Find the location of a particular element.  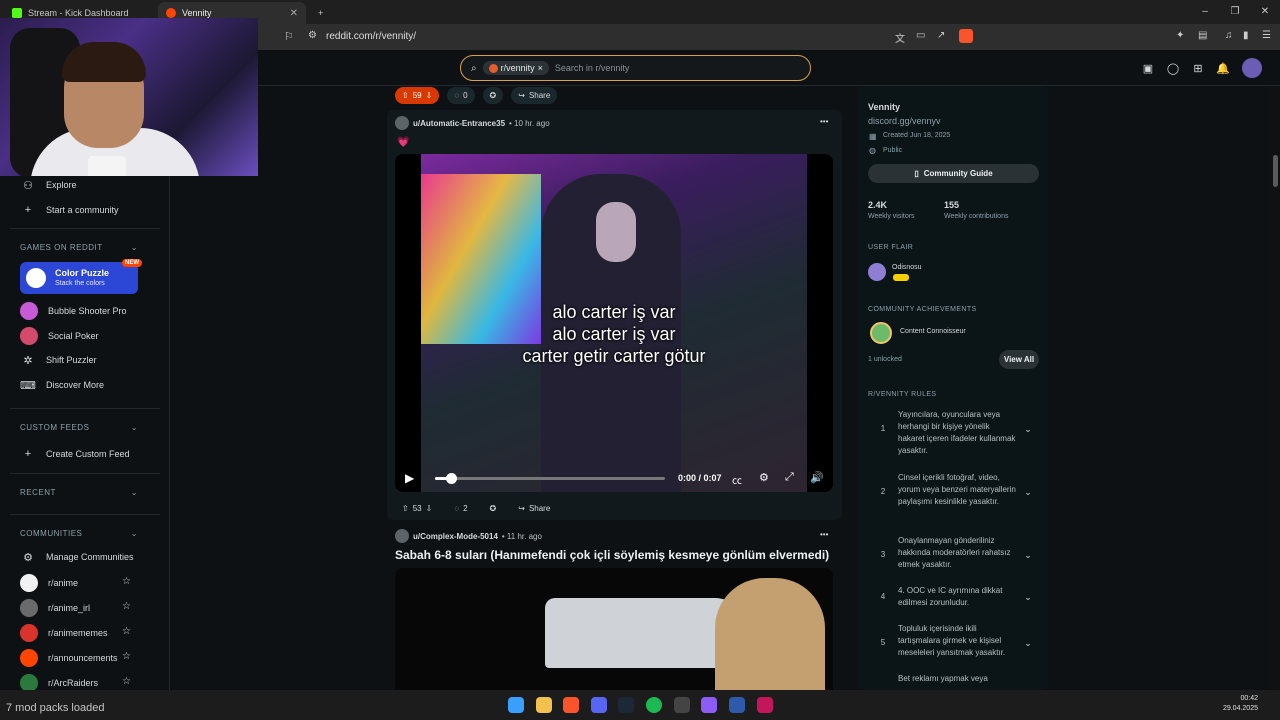

community-guide-button: ▯ Community Guide is located at coordinates (953, 173).